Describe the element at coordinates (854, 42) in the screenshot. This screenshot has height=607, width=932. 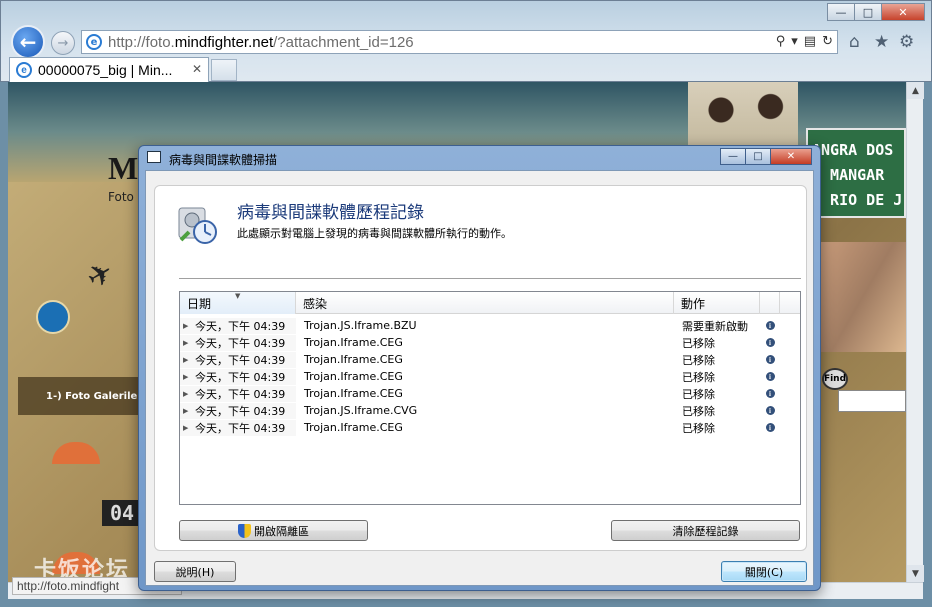
I see `home-icon: ⌂` at that location.